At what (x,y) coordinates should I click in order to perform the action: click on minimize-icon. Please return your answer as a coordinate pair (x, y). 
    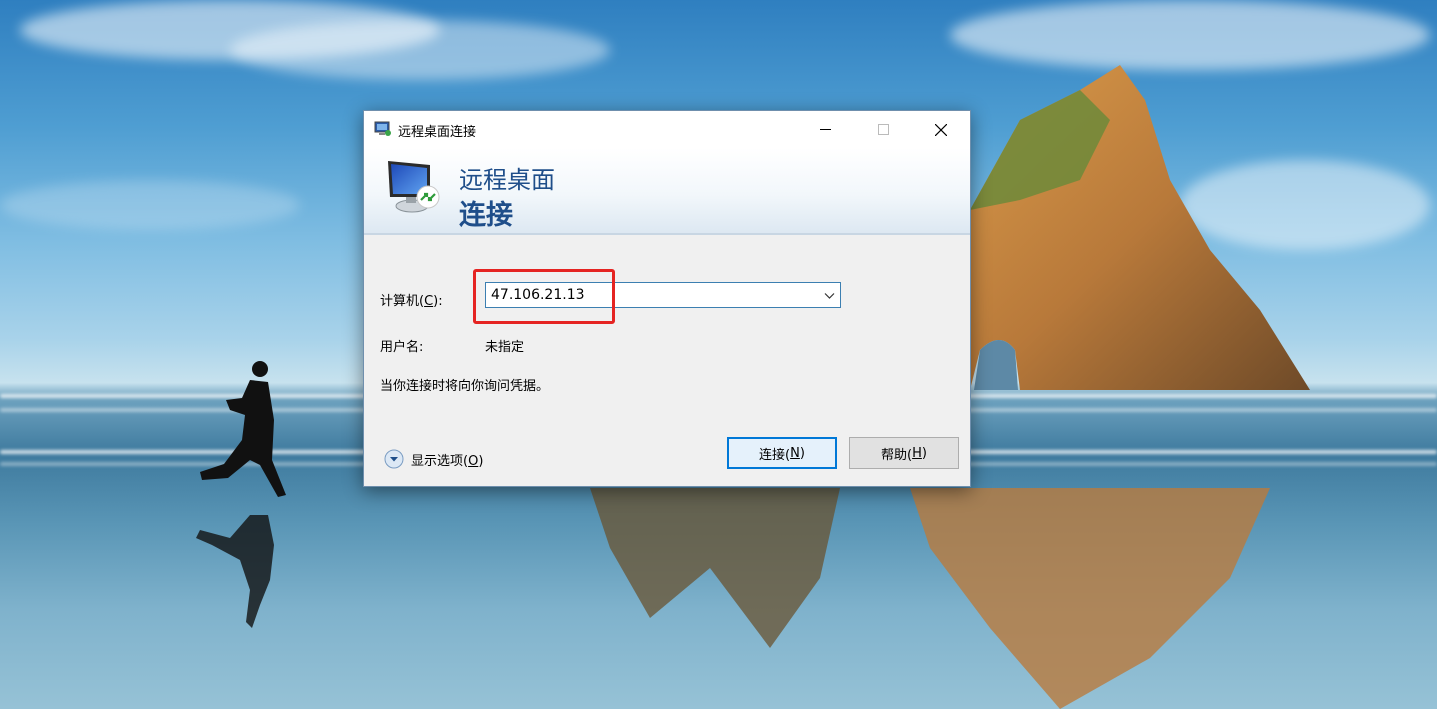
    Looking at the image, I should click on (825, 129).